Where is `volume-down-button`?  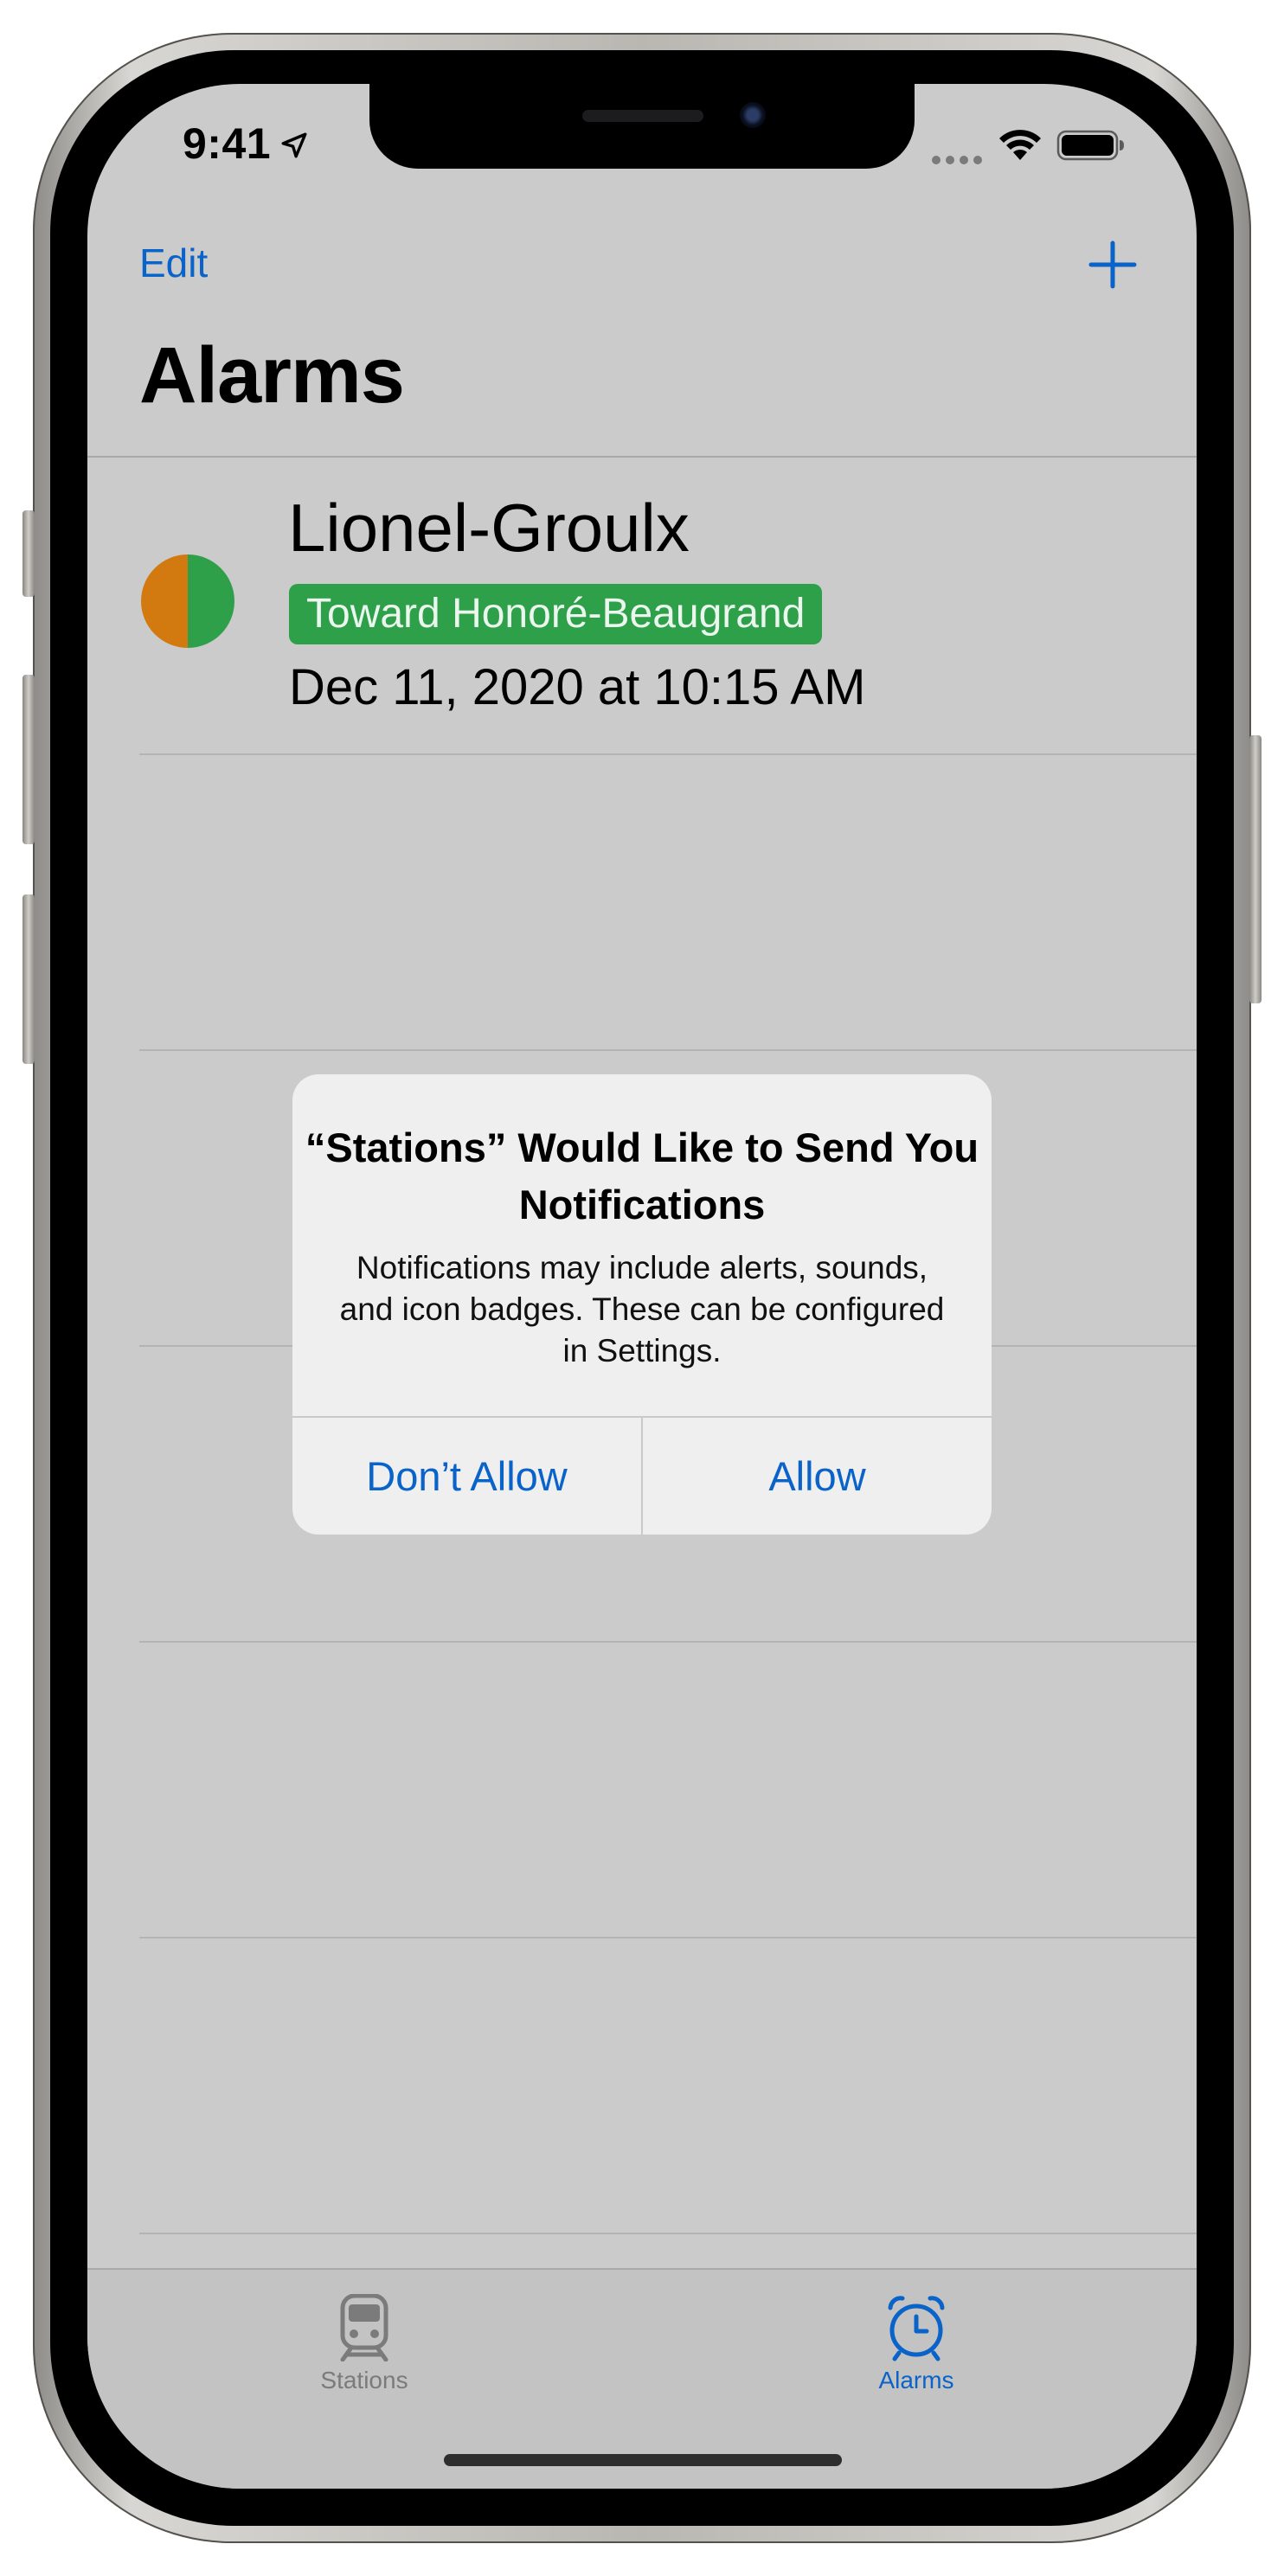
volume-down-button is located at coordinates (28, 979).